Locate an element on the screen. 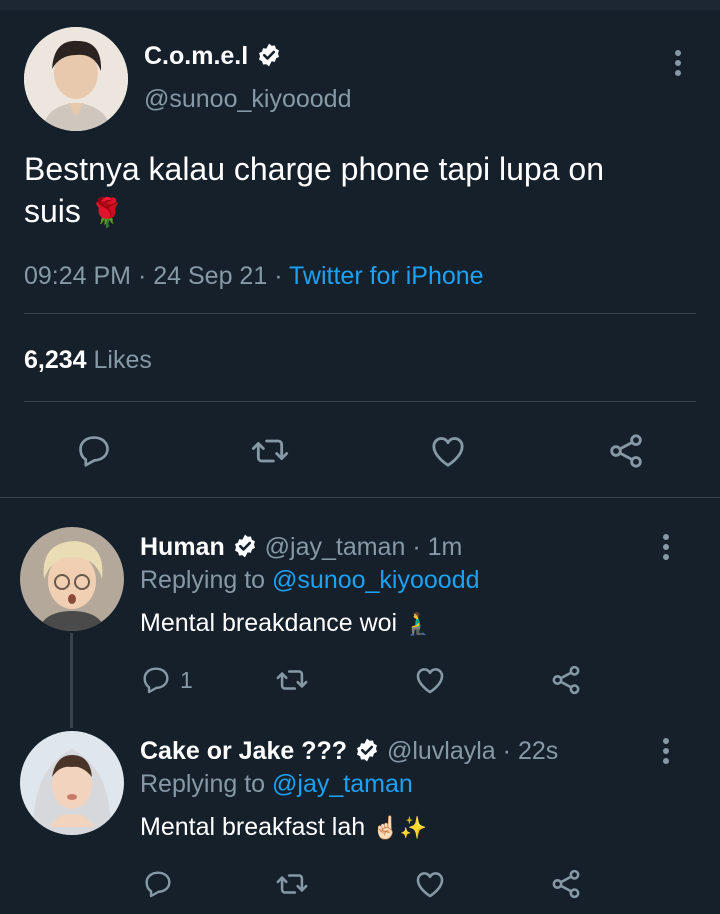 This screenshot has height=914, width=720. thread-line is located at coordinates (71, 680).